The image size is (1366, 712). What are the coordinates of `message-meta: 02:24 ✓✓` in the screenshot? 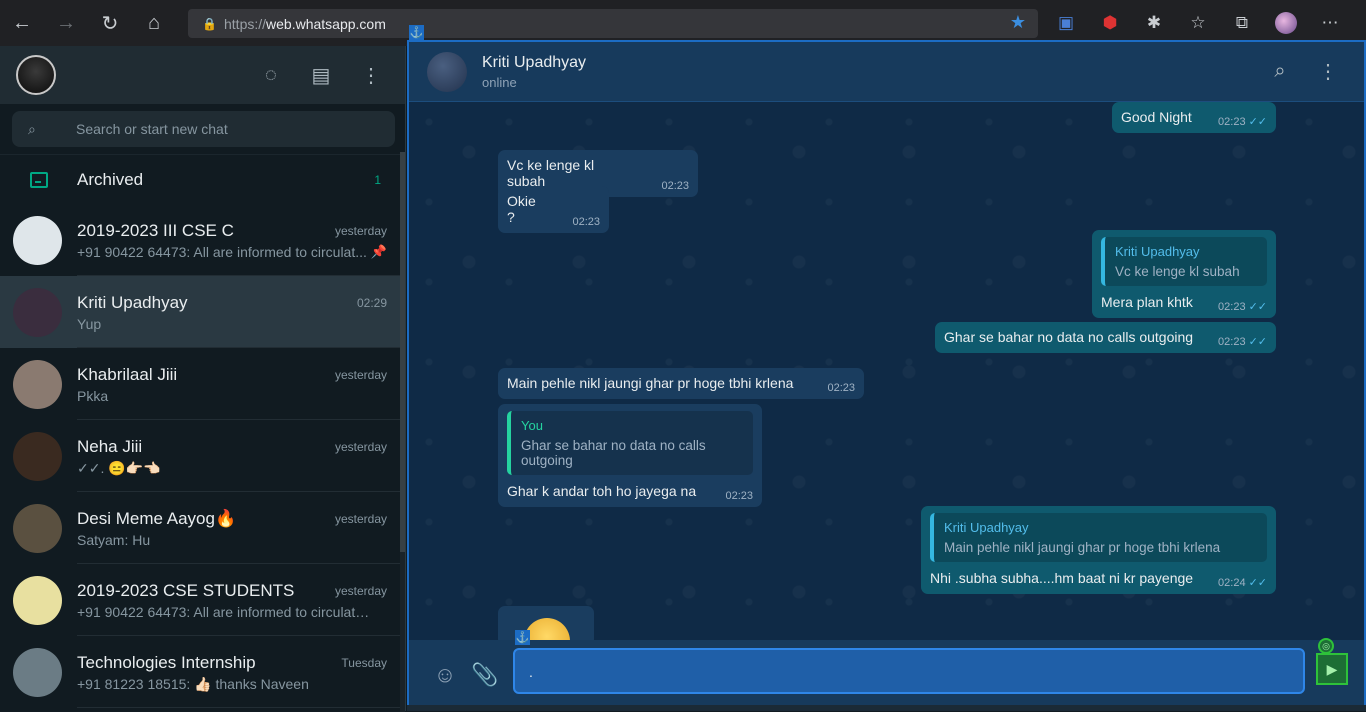 It's located at (1242, 582).